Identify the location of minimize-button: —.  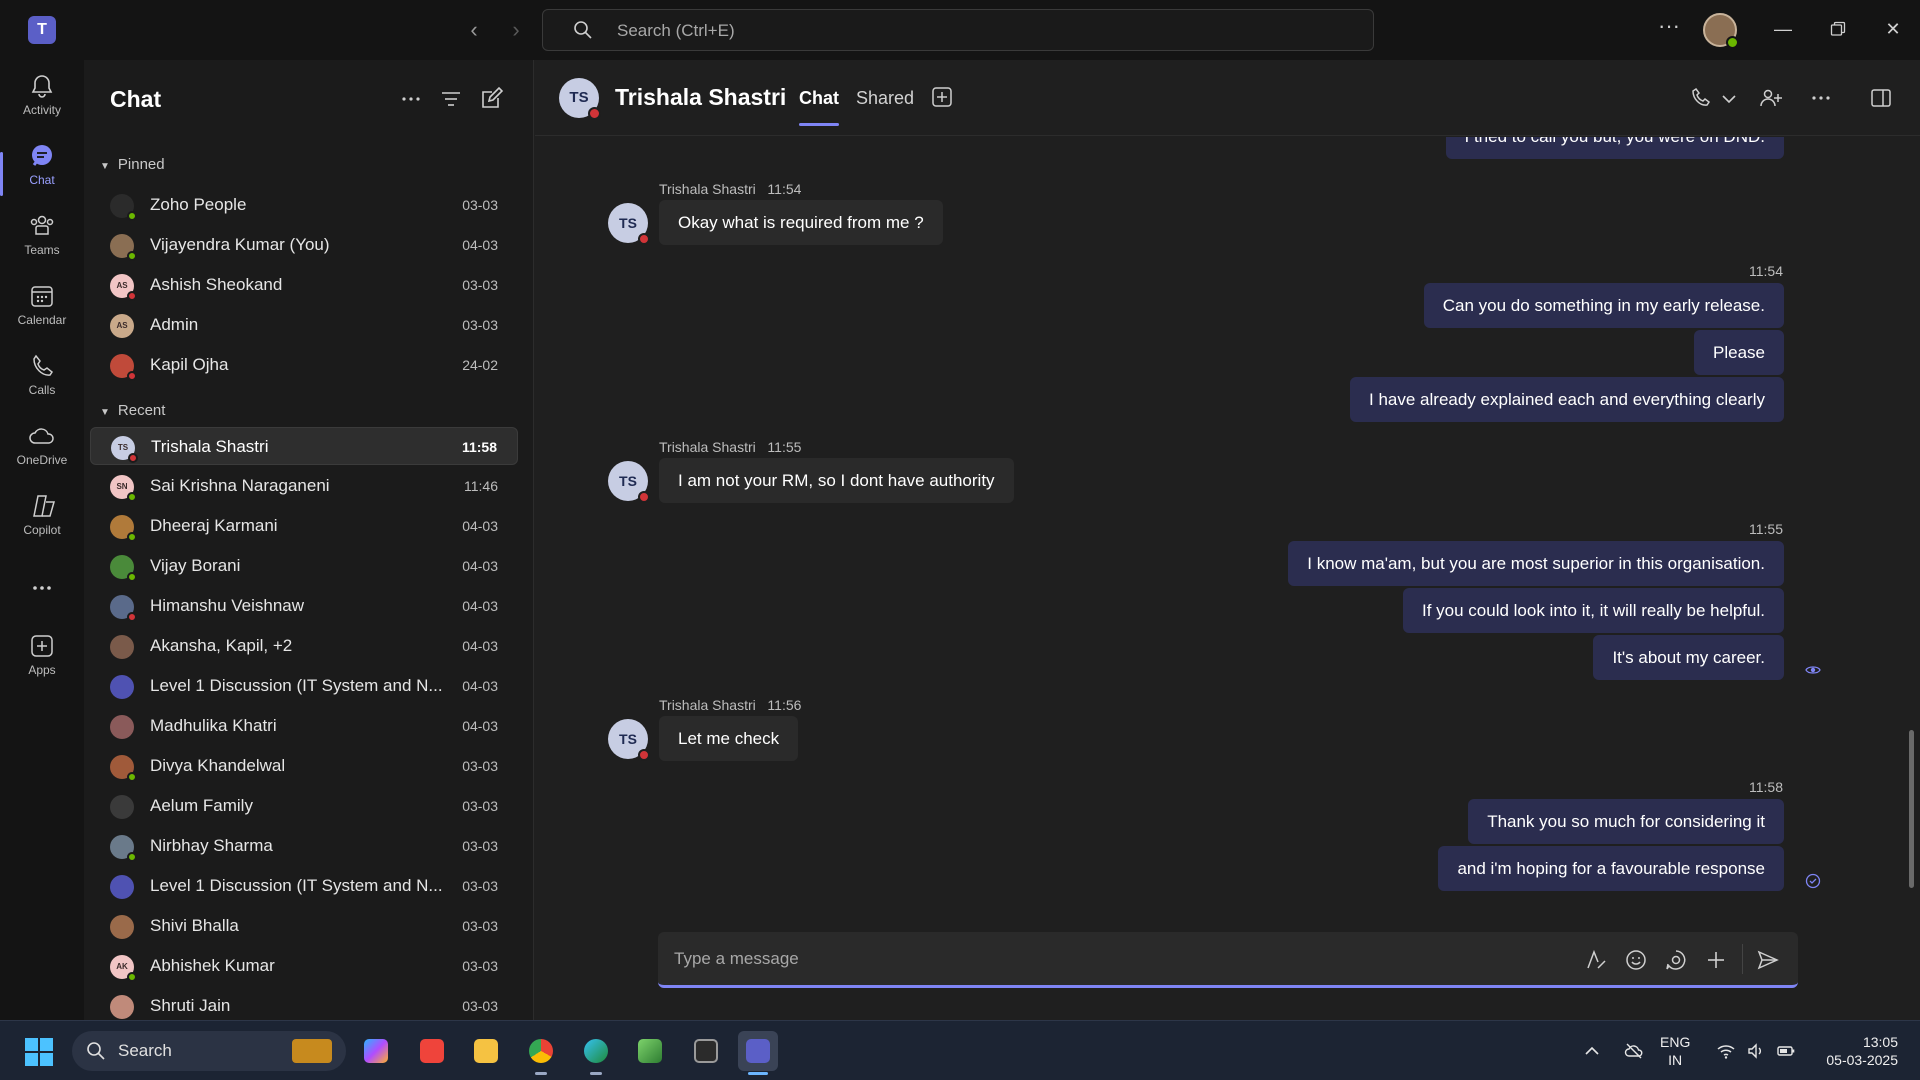
(1783, 29).